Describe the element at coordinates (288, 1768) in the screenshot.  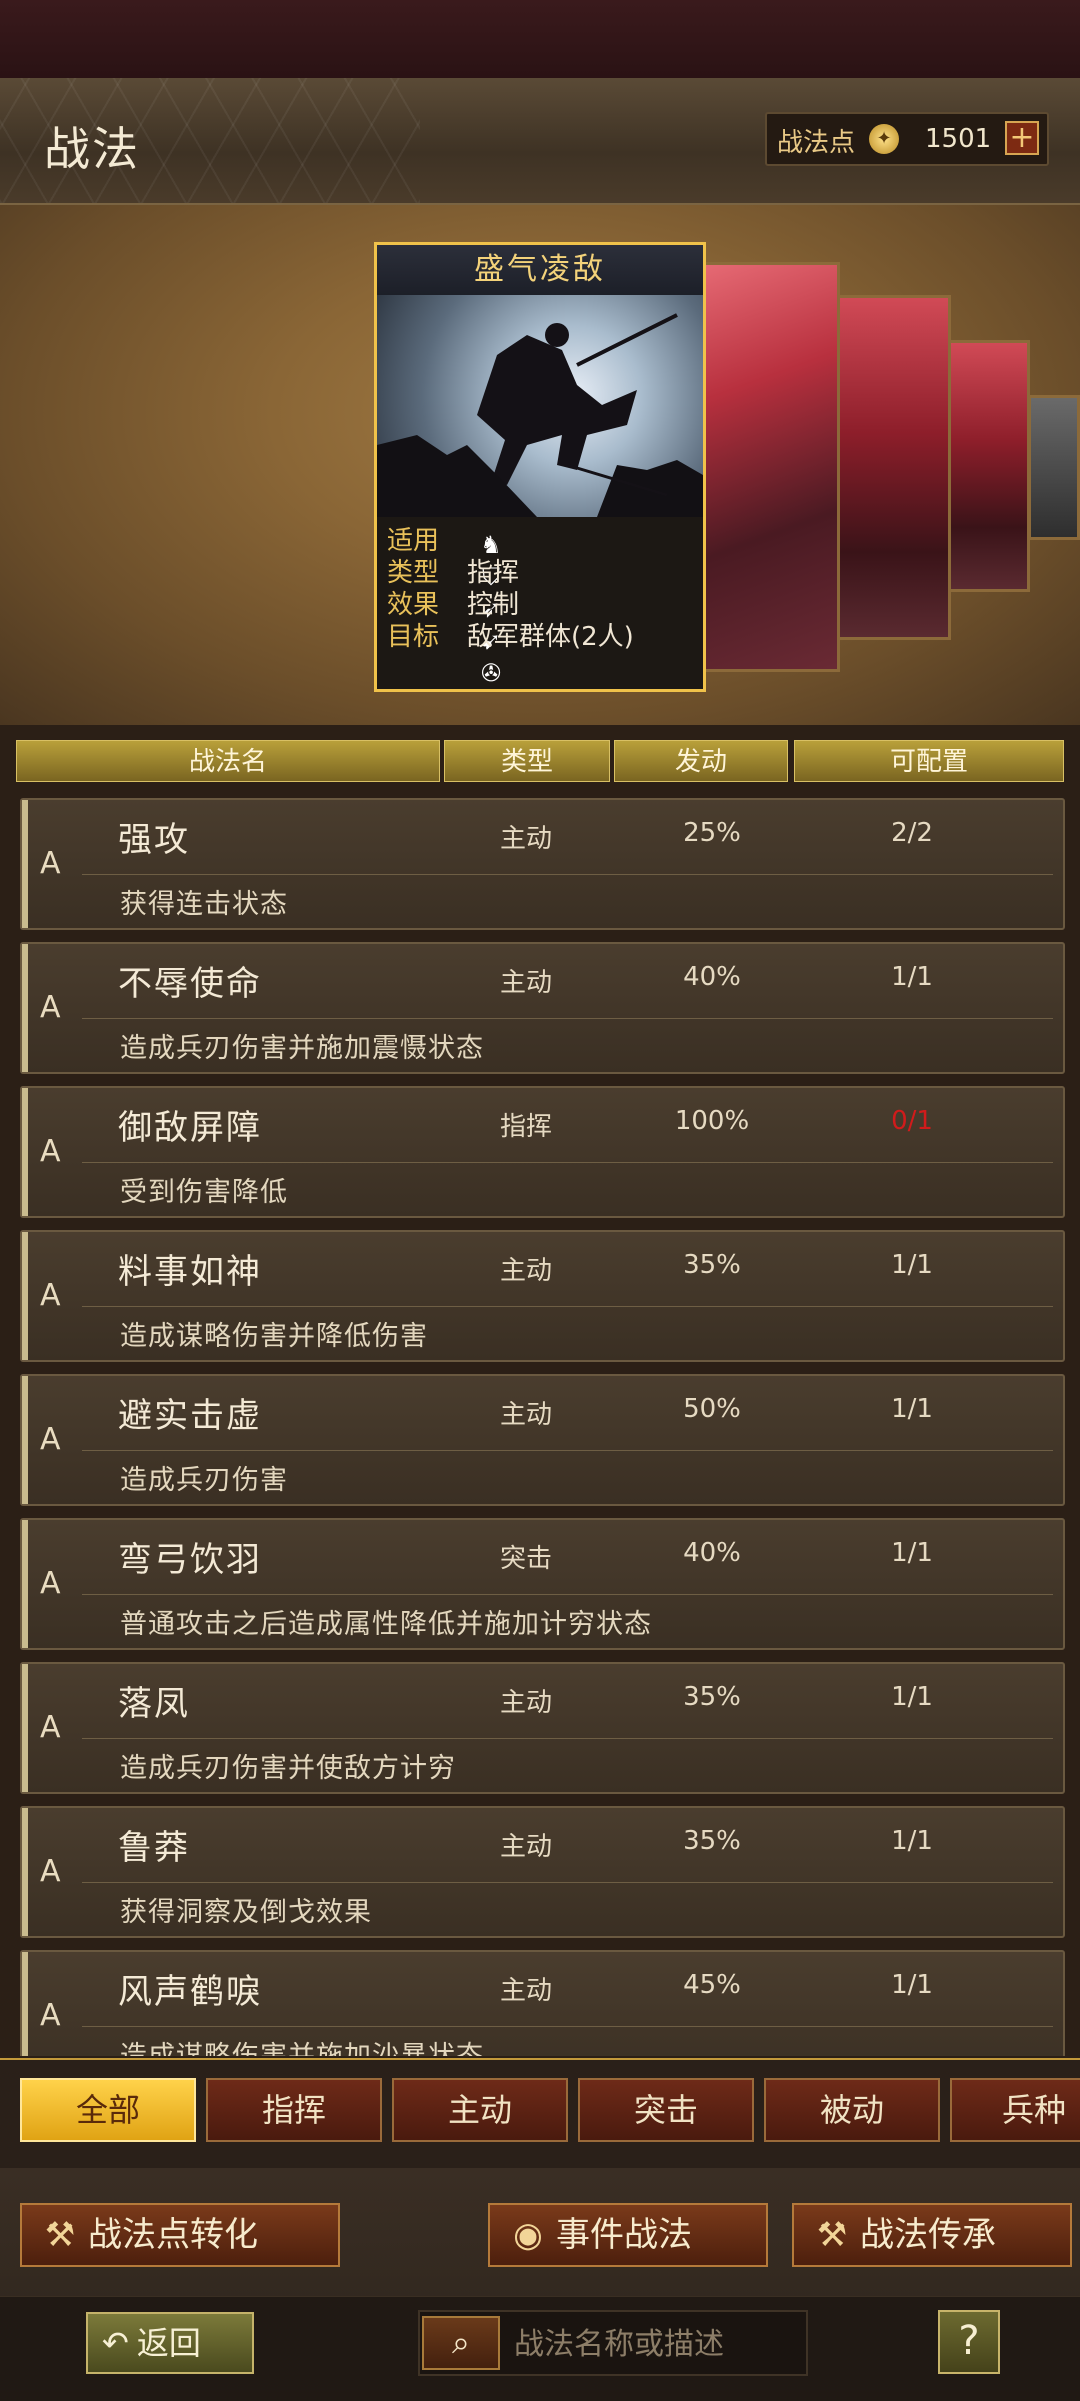
I see `skill-description: 造成兵刃伤害并使敌方计穷` at that location.